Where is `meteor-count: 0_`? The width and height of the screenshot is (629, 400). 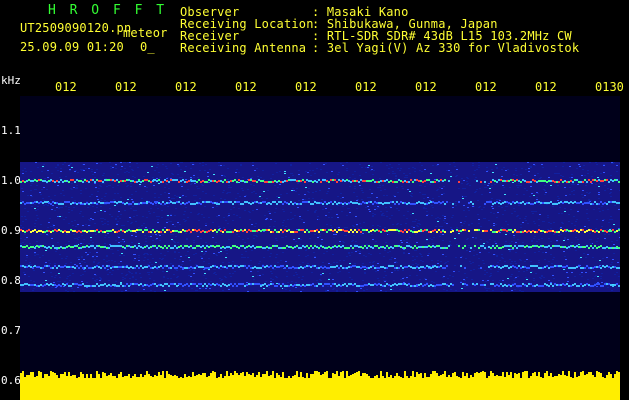 meteor-count: 0_ is located at coordinates (147, 47).